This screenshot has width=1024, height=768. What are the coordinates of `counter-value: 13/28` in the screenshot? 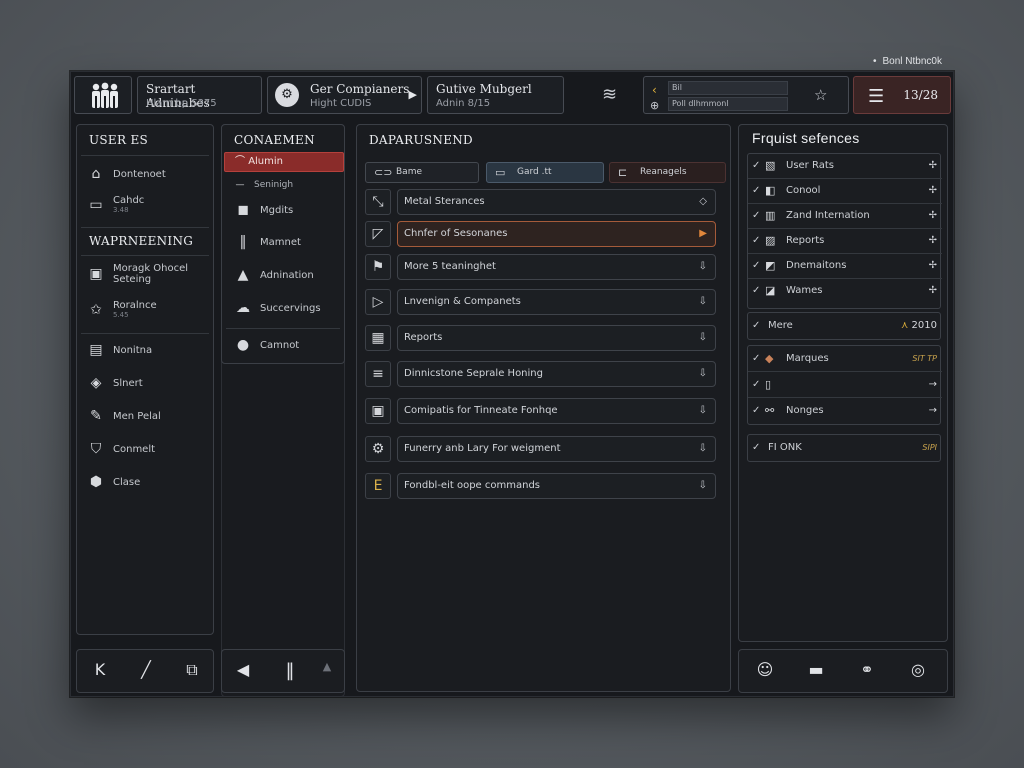 It's located at (920, 95).